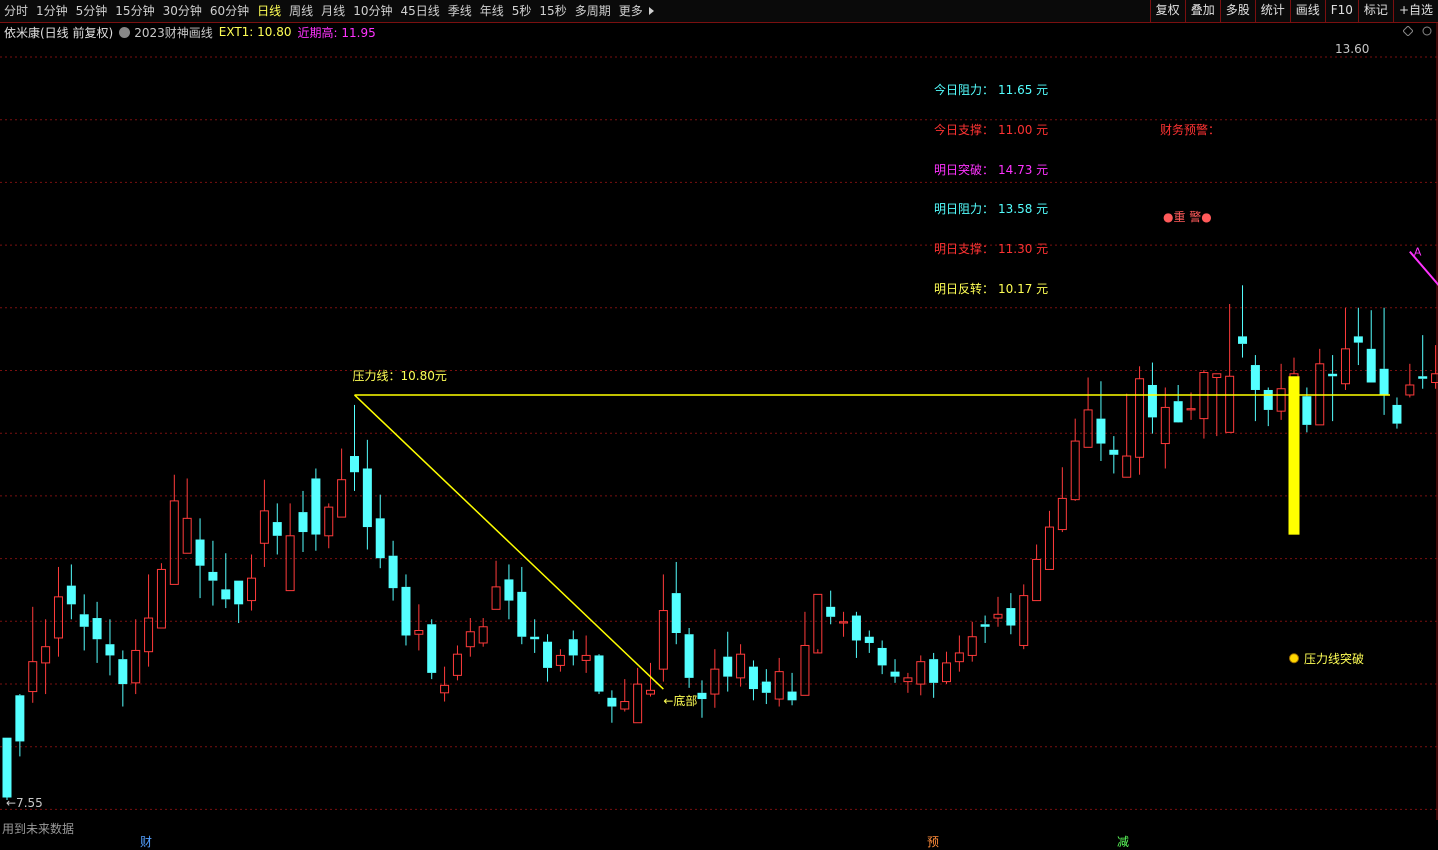  Describe the element at coordinates (933, 841) in the screenshot. I see `marker-forecast: 预` at that location.